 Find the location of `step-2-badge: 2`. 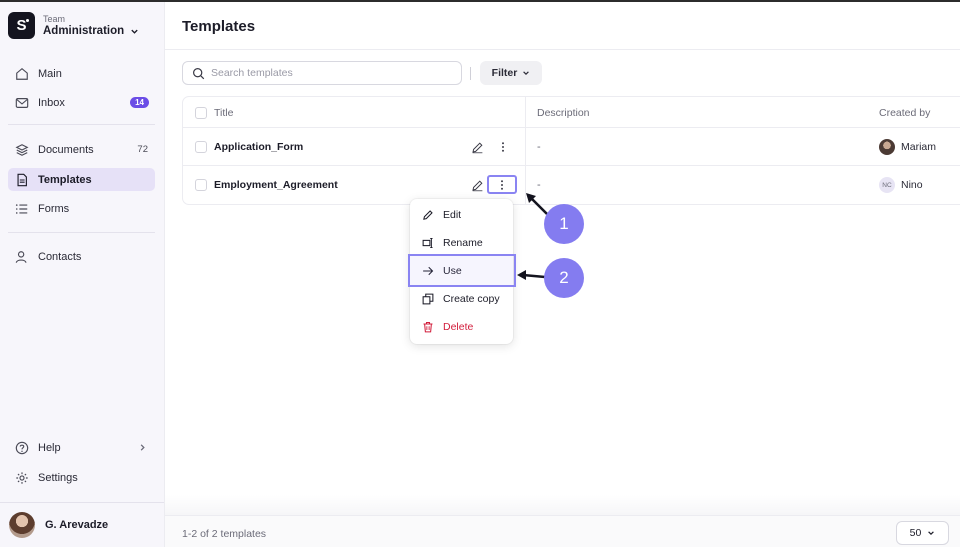

step-2-badge: 2 is located at coordinates (564, 278).